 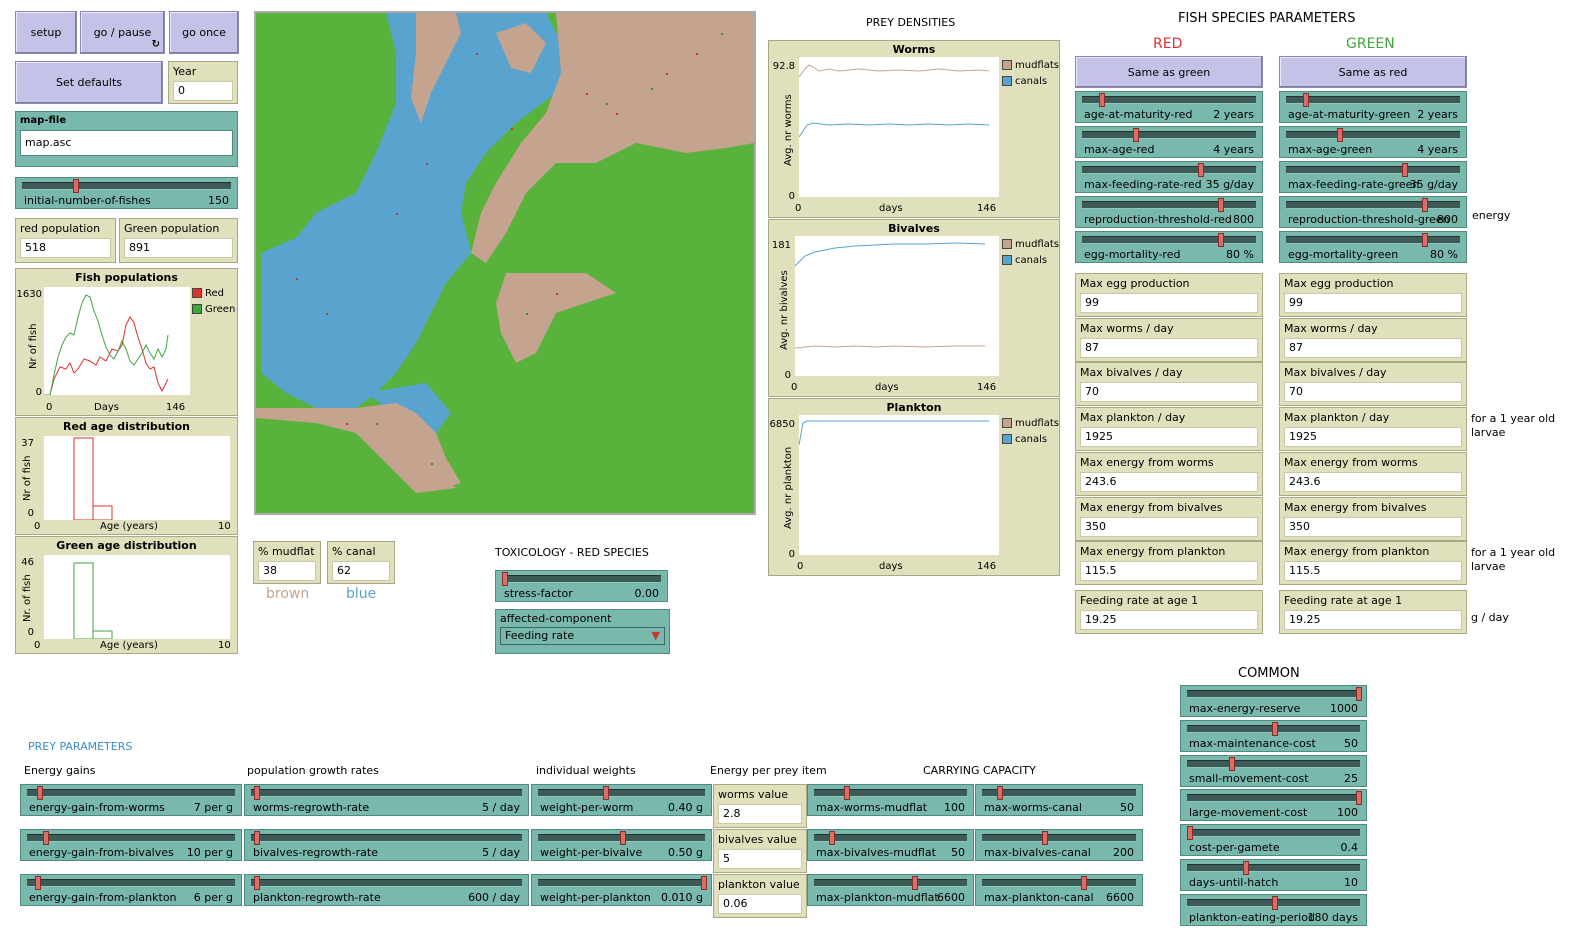 What do you see at coordinates (89, 82) in the screenshot?
I see `set-defaults-button: Set defaults` at bounding box center [89, 82].